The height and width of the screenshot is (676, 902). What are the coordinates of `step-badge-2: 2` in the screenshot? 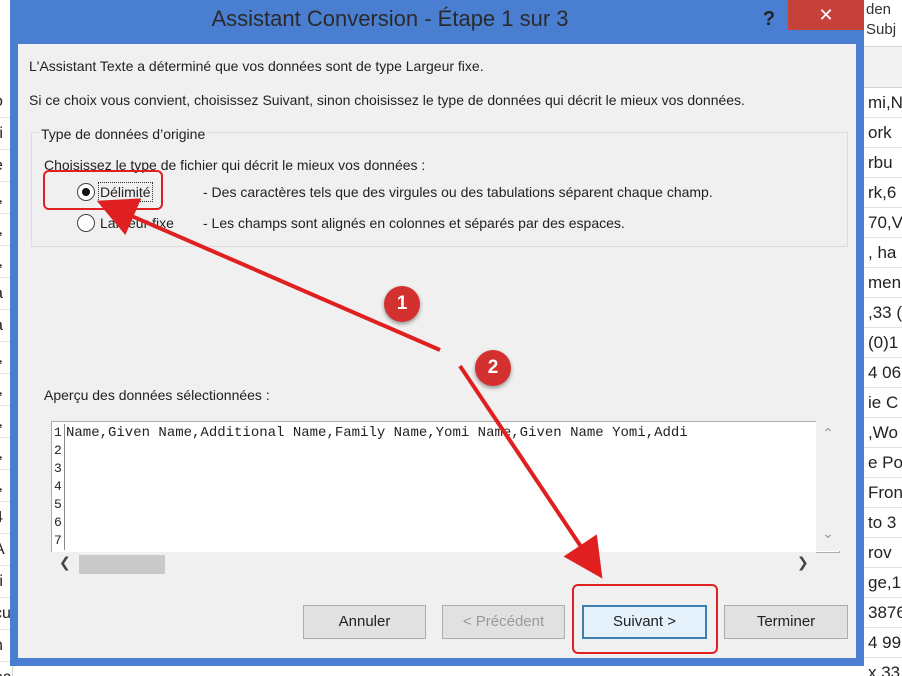 It's located at (493, 368).